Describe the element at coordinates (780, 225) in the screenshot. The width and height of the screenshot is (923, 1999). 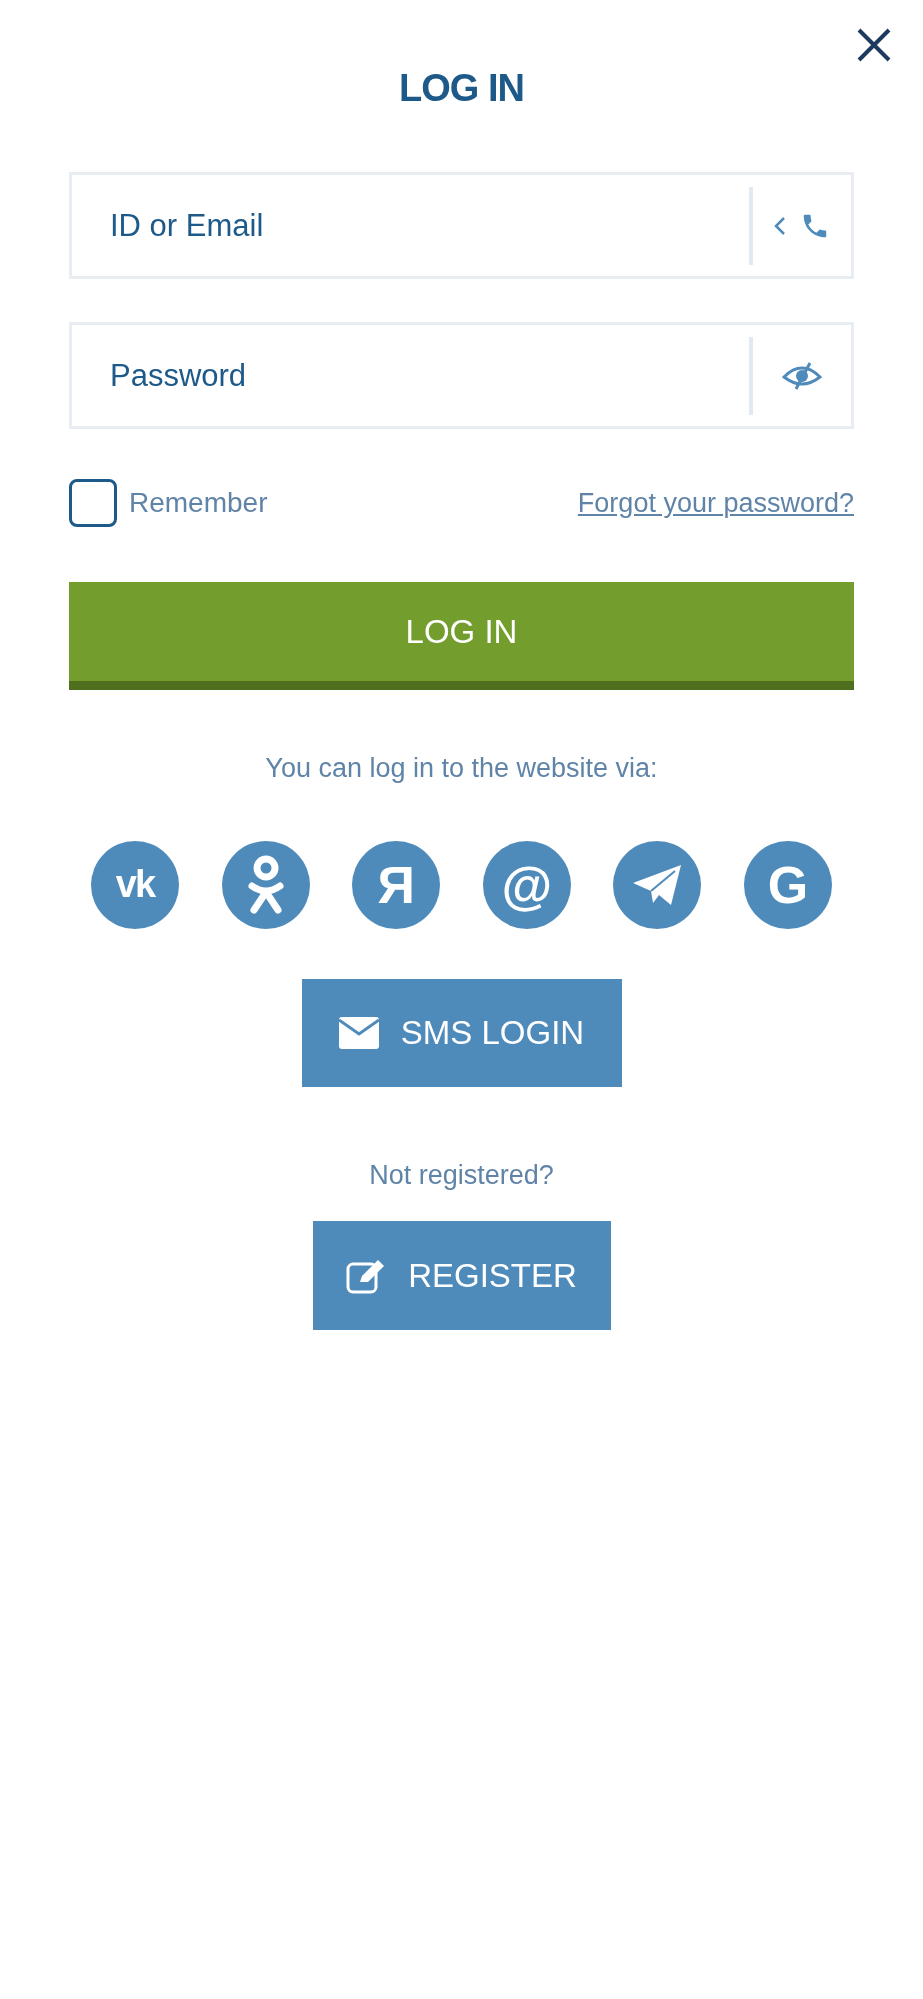
I see `chevron-left-icon` at that location.